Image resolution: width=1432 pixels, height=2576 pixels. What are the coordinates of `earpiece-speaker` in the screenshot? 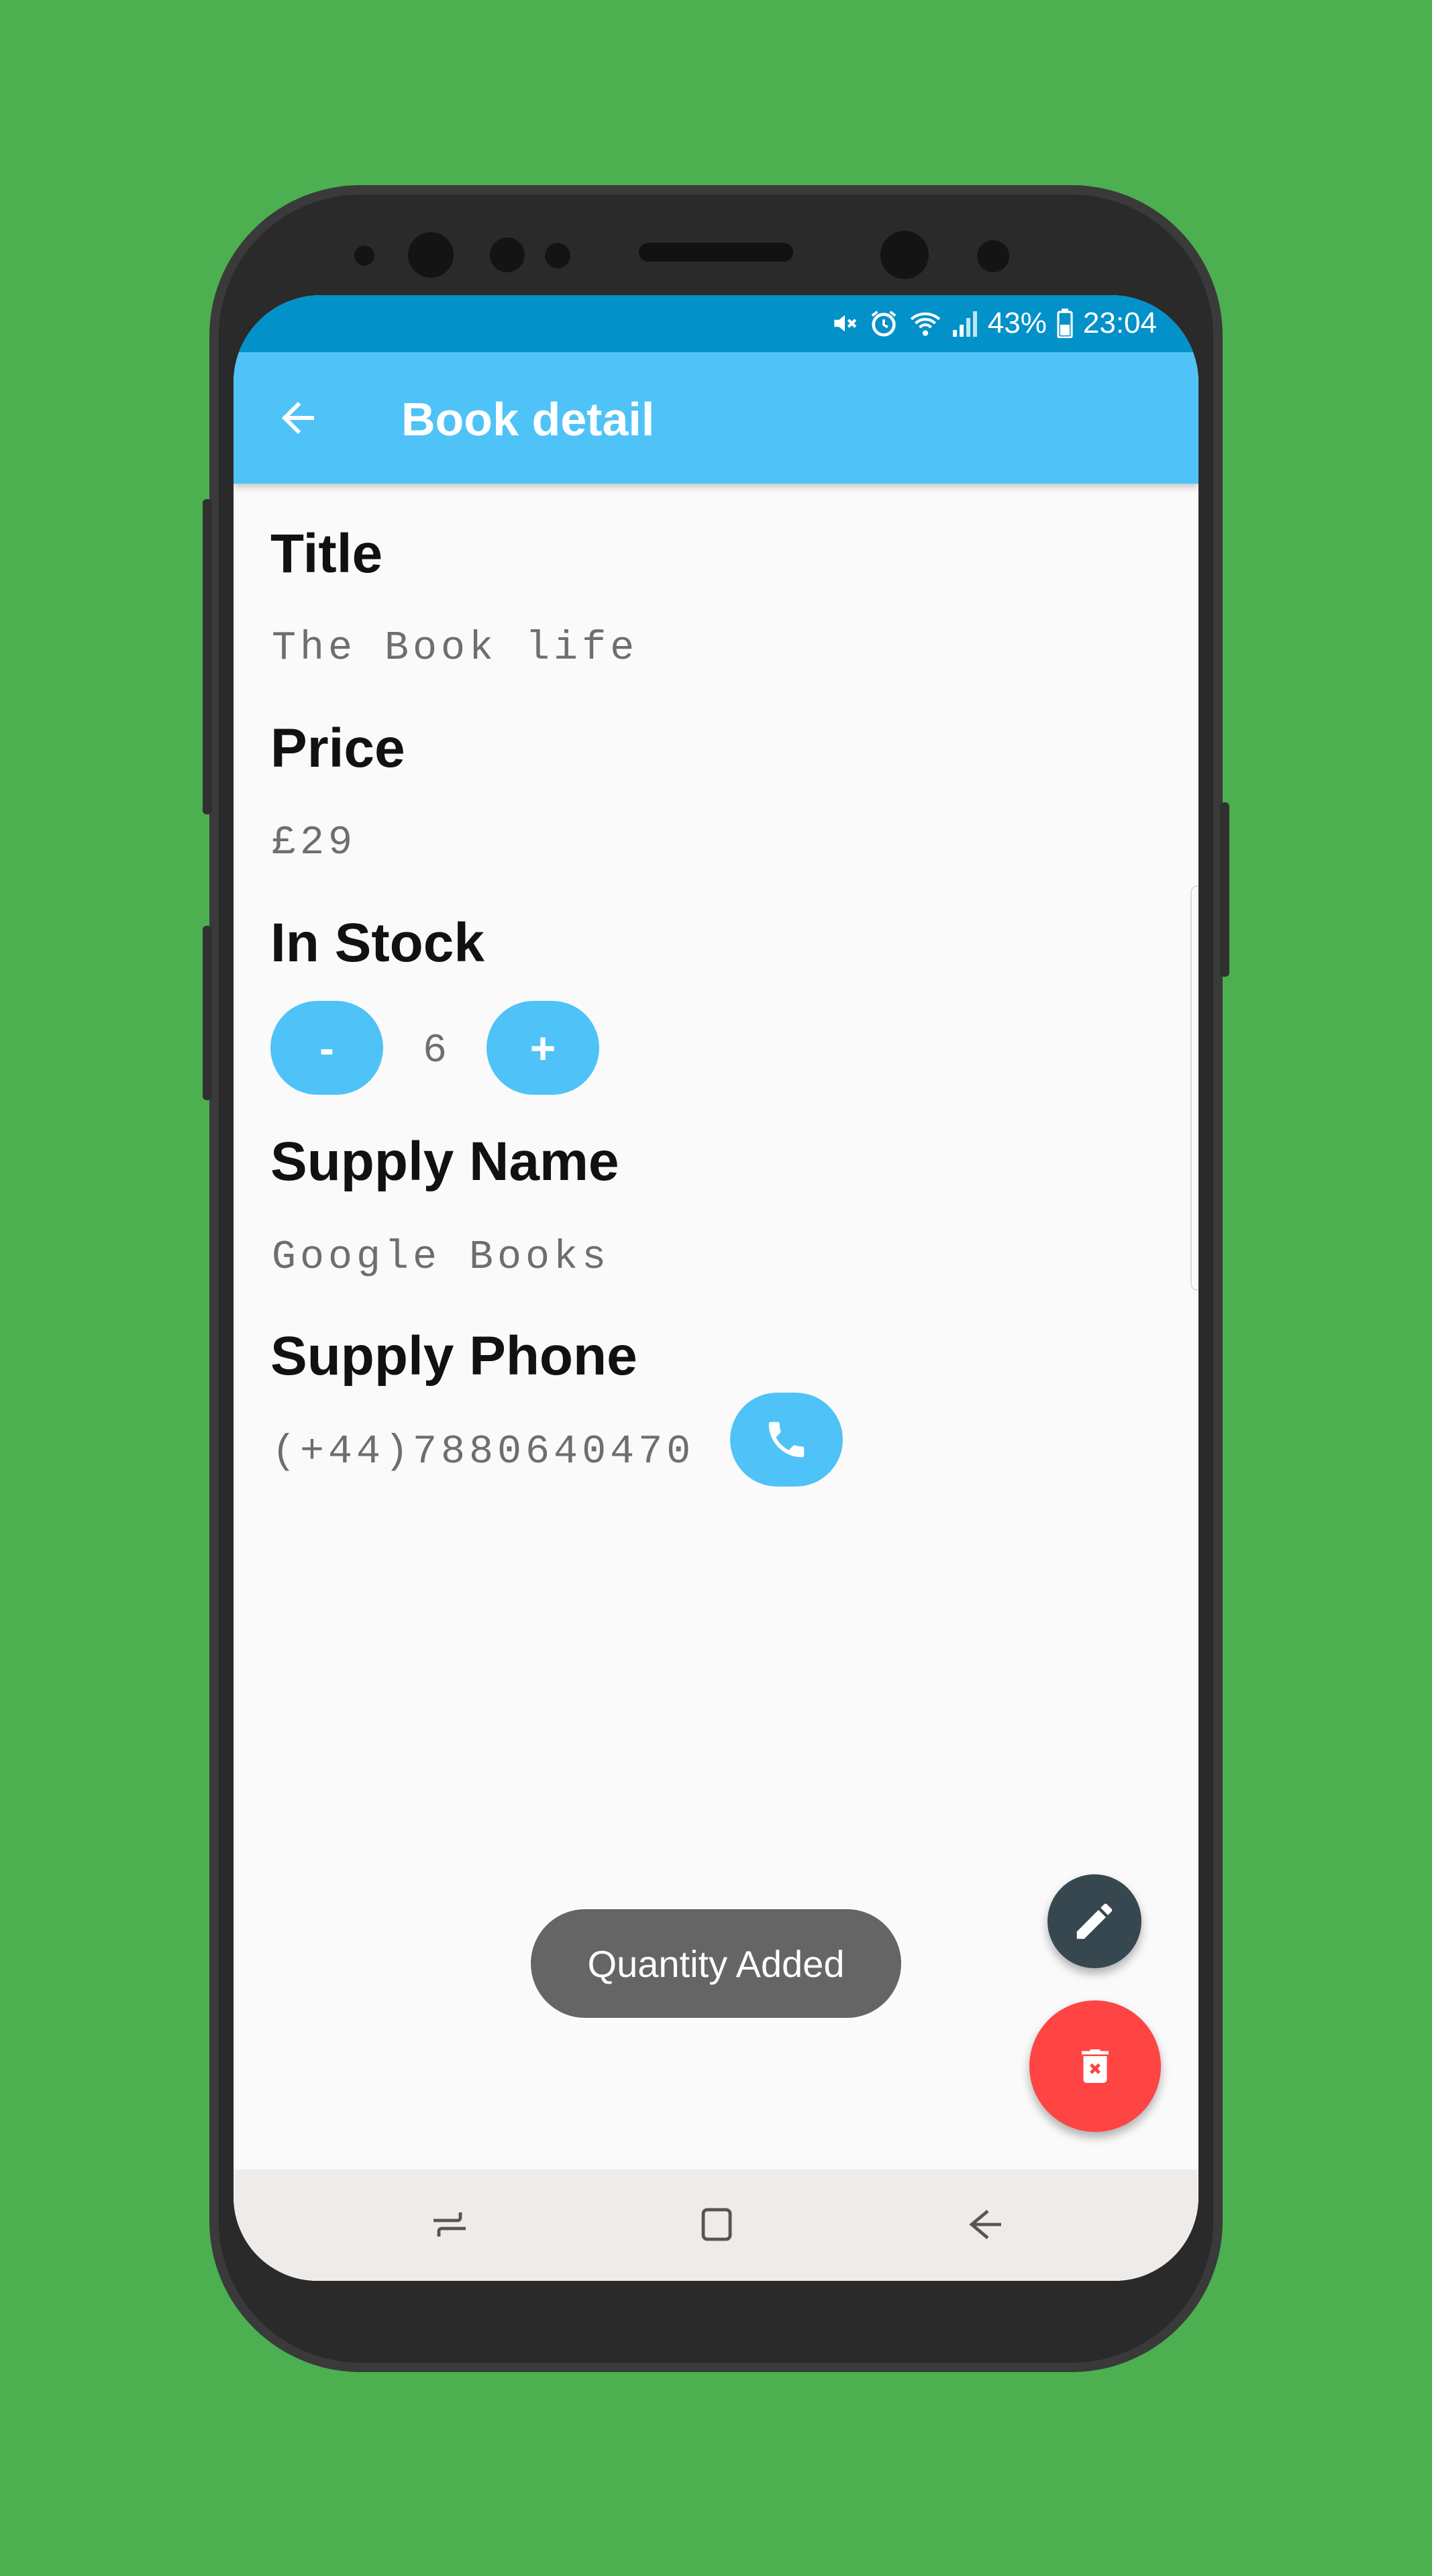 It's located at (716, 252).